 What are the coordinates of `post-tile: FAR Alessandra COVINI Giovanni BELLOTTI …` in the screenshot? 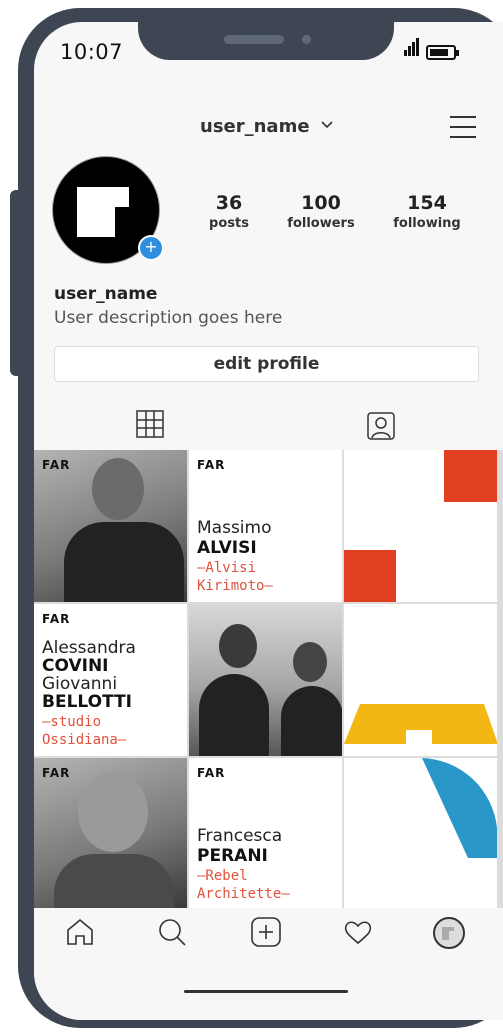 It's located at (110, 680).